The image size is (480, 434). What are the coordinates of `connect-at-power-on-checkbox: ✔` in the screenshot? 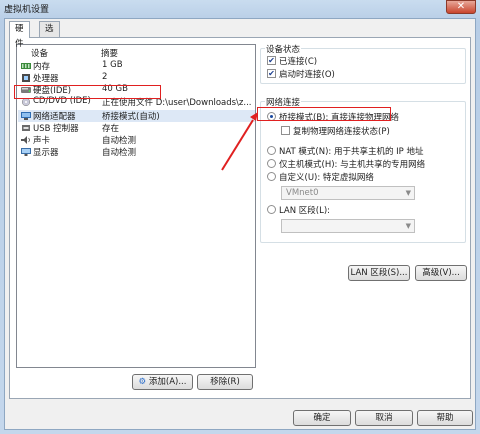 It's located at (271, 73).